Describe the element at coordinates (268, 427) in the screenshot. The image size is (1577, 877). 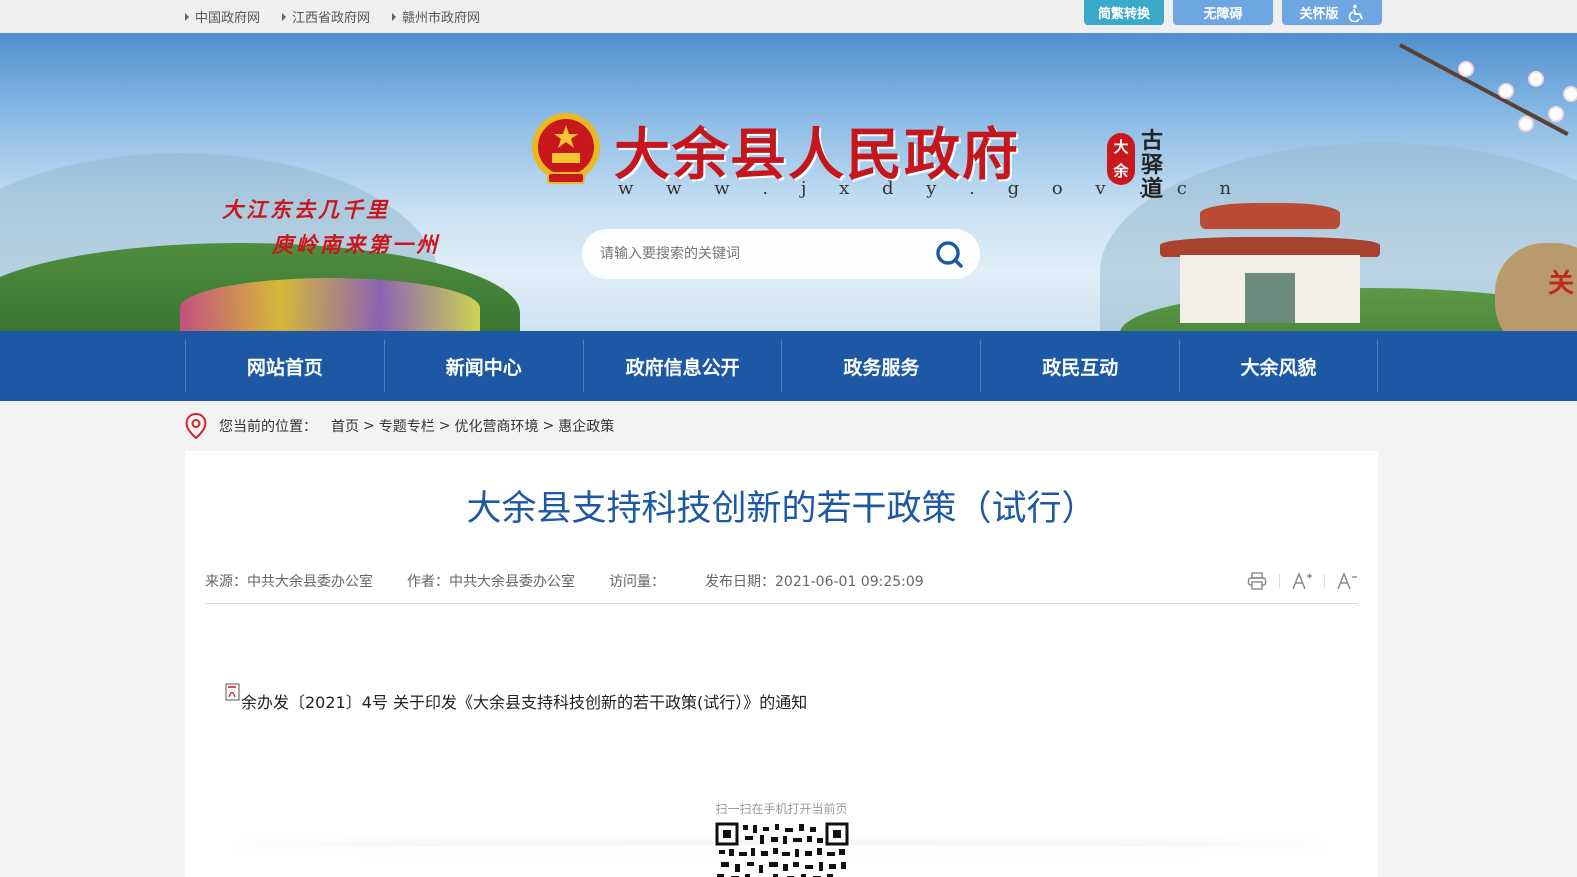
I see `breadcrumb-label: 您当前的位置：` at that location.